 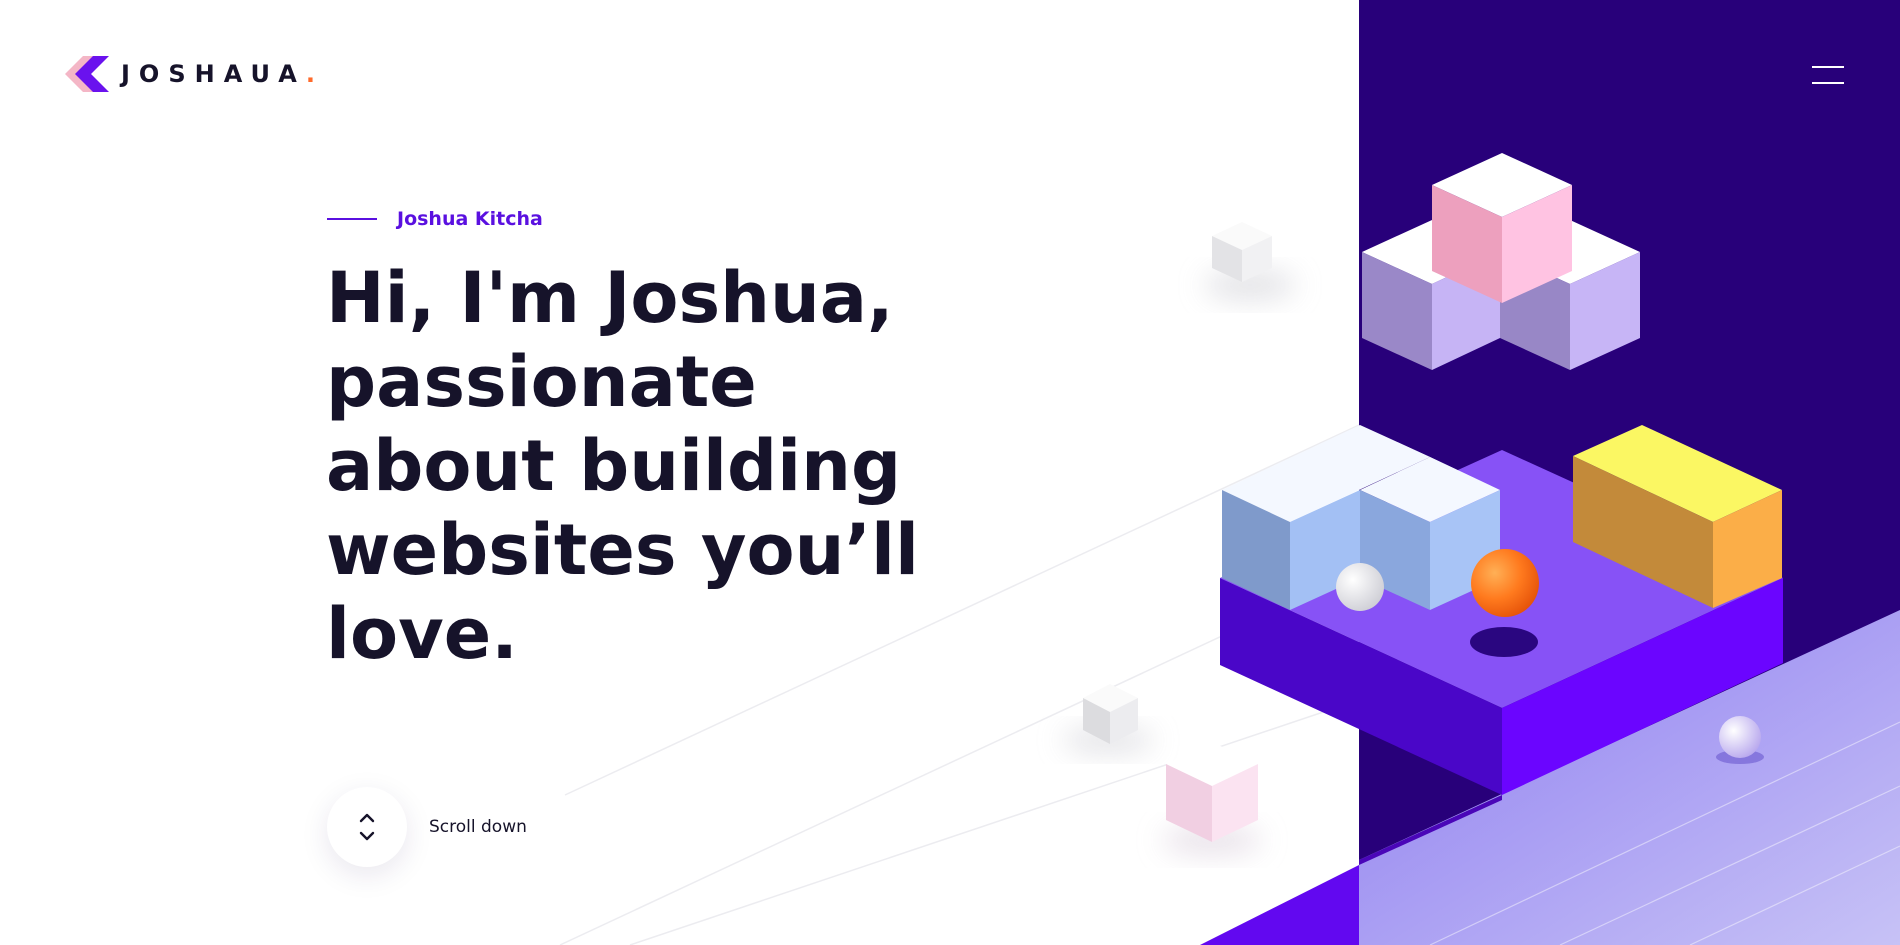 I want to click on white-ball, so click(x=1360, y=587).